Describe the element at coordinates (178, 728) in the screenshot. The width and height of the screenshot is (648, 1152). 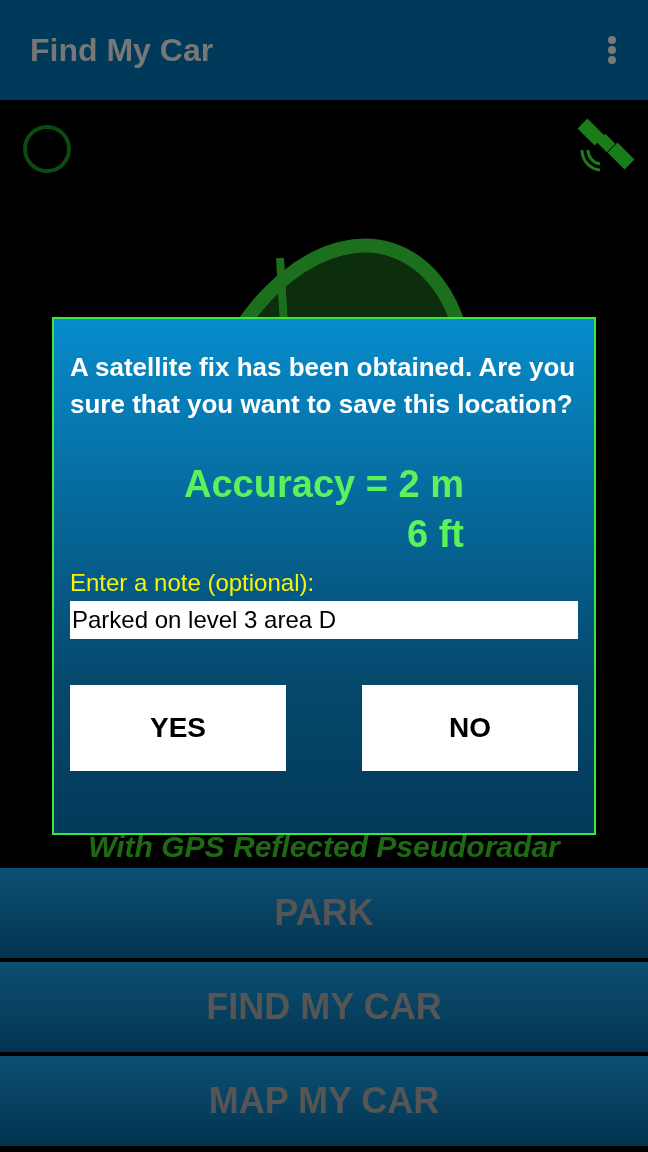
I see `dialog-button: YES` at that location.